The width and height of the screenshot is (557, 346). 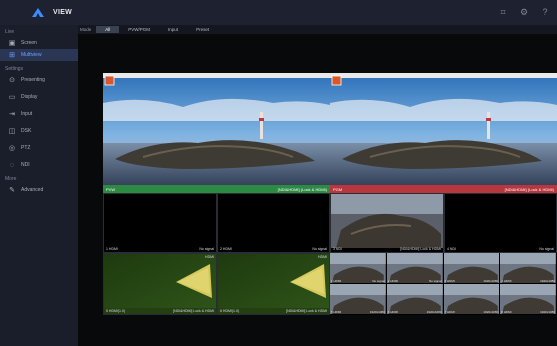 What do you see at coordinates (12, 114) in the screenshot?
I see `input-icon: ⇥` at bounding box center [12, 114].